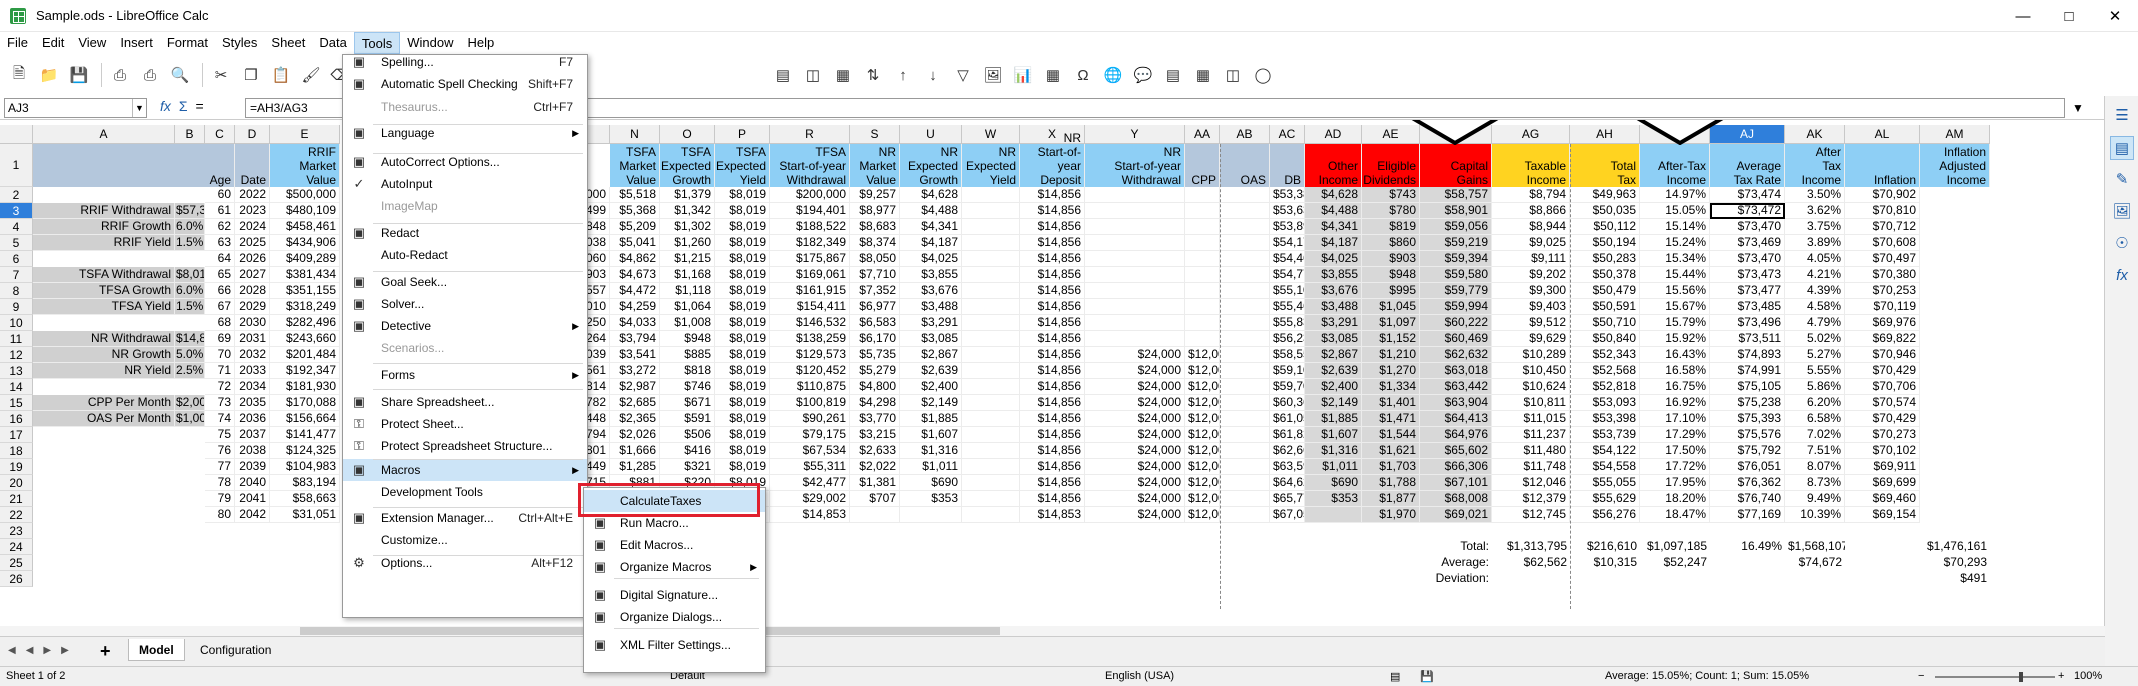 The width and height of the screenshot is (2138, 686). I want to click on column-header: AM, so click(1955, 134).